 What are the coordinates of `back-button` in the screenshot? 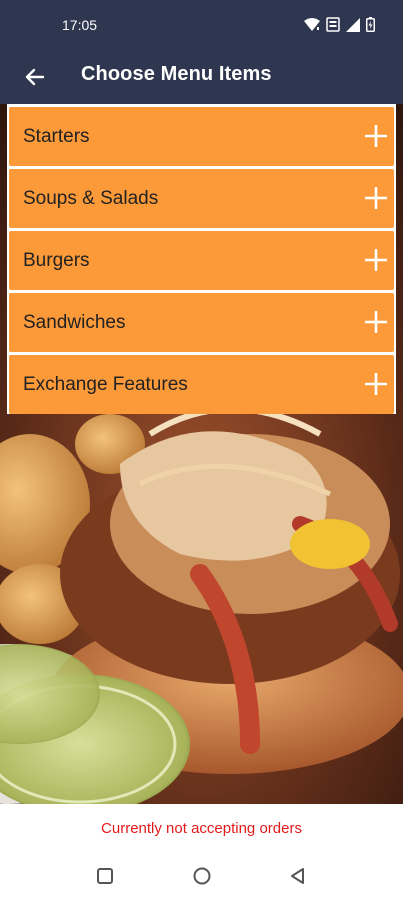 It's located at (35, 77).